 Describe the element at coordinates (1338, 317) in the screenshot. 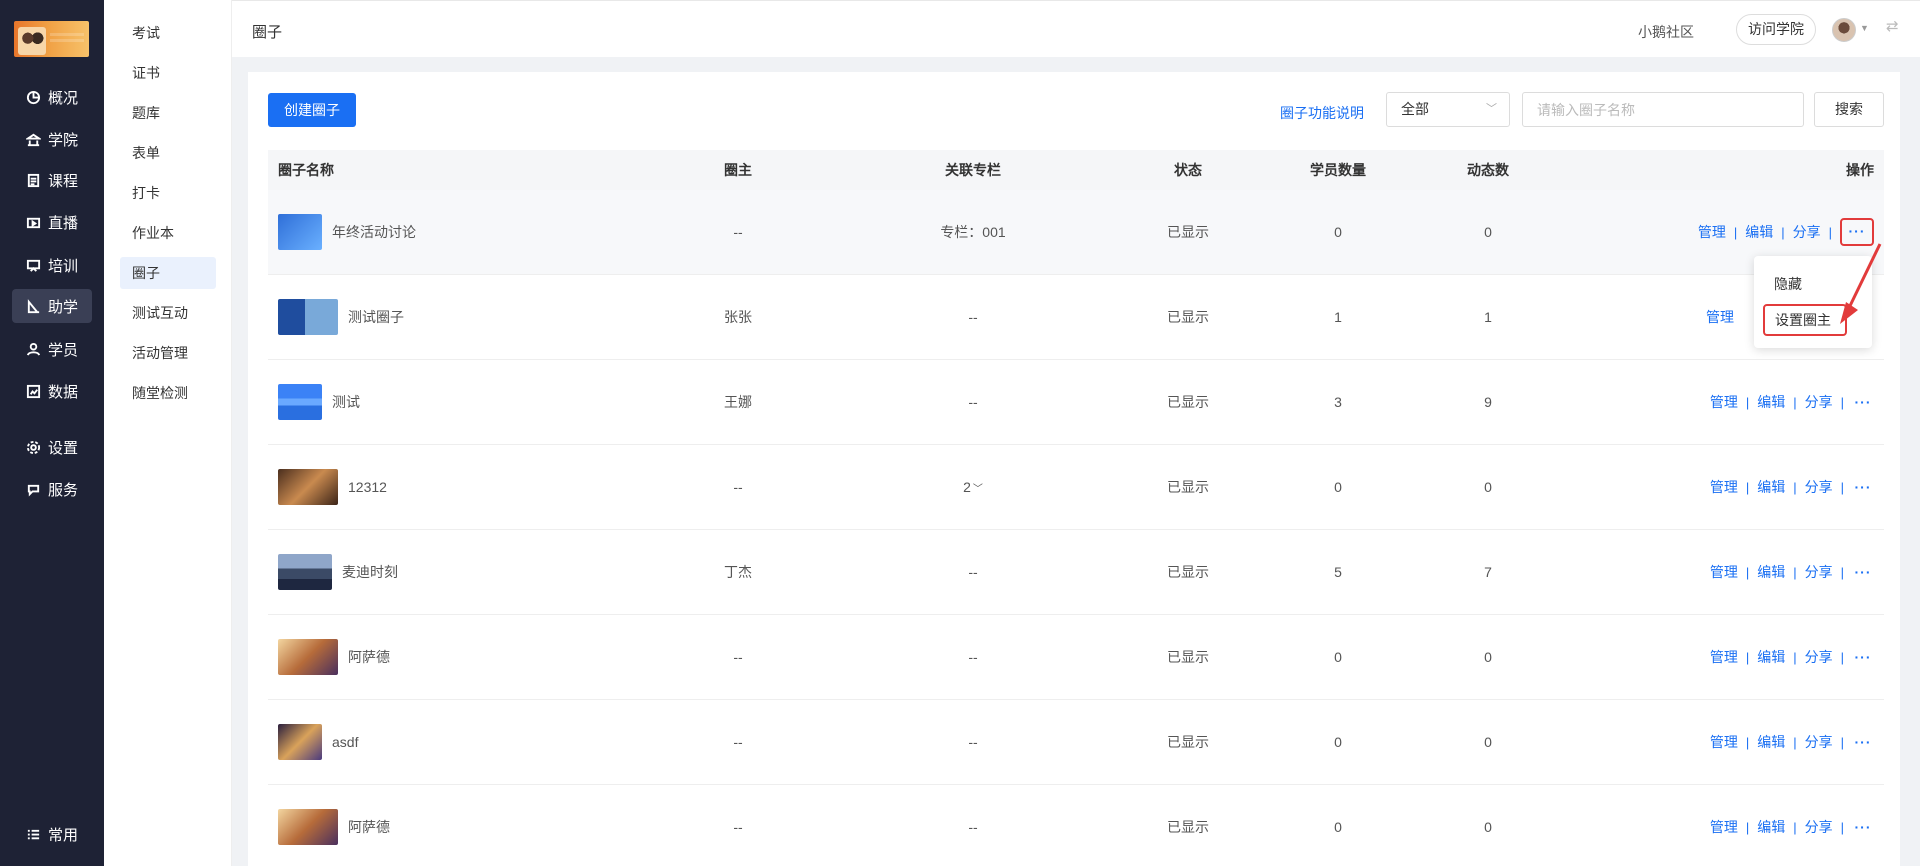

I see `cell-members: 1` at that location.